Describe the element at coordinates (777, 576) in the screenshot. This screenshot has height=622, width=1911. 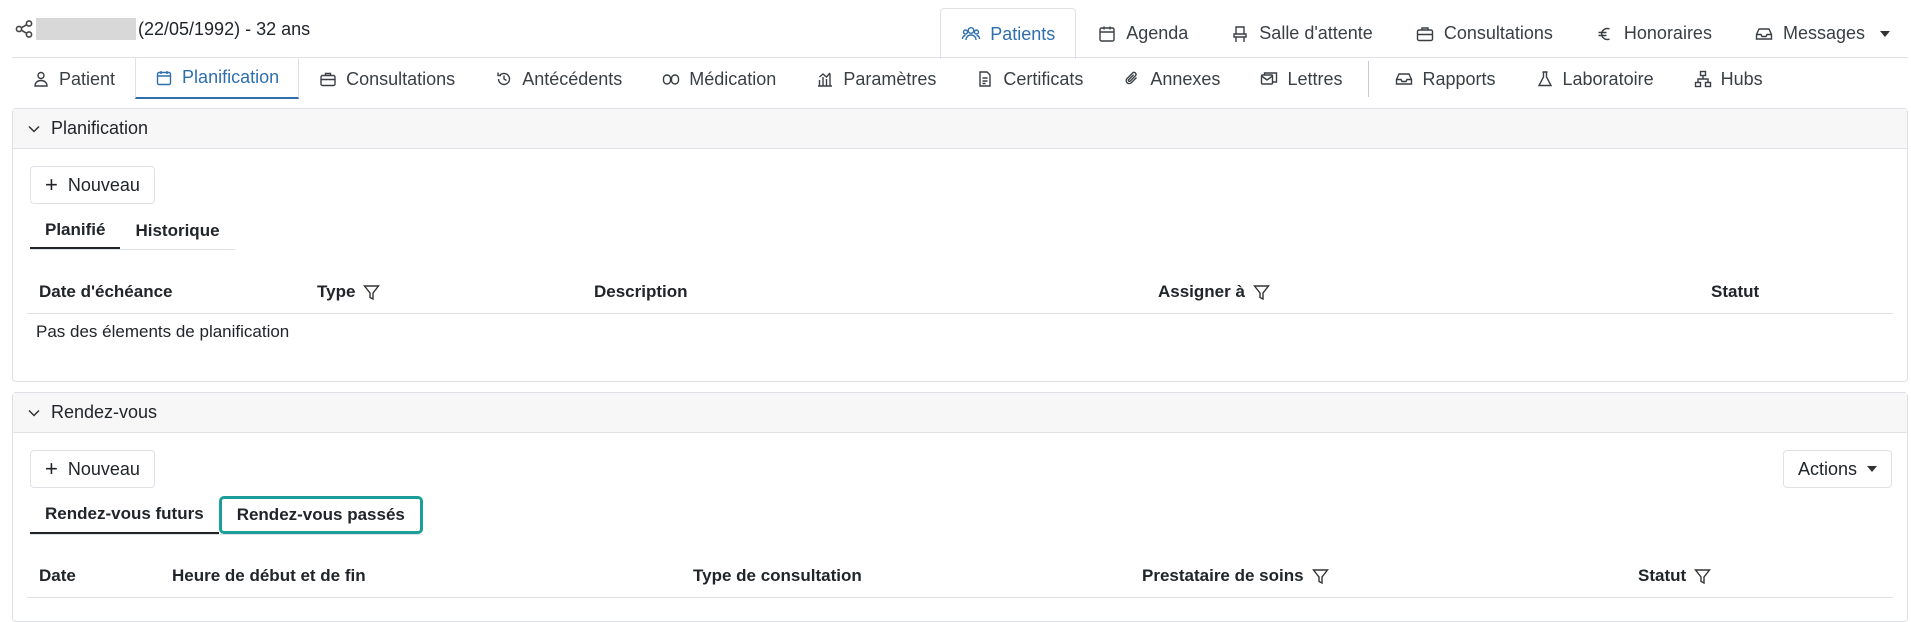
I see `column-header: Type de consultation` at that location.